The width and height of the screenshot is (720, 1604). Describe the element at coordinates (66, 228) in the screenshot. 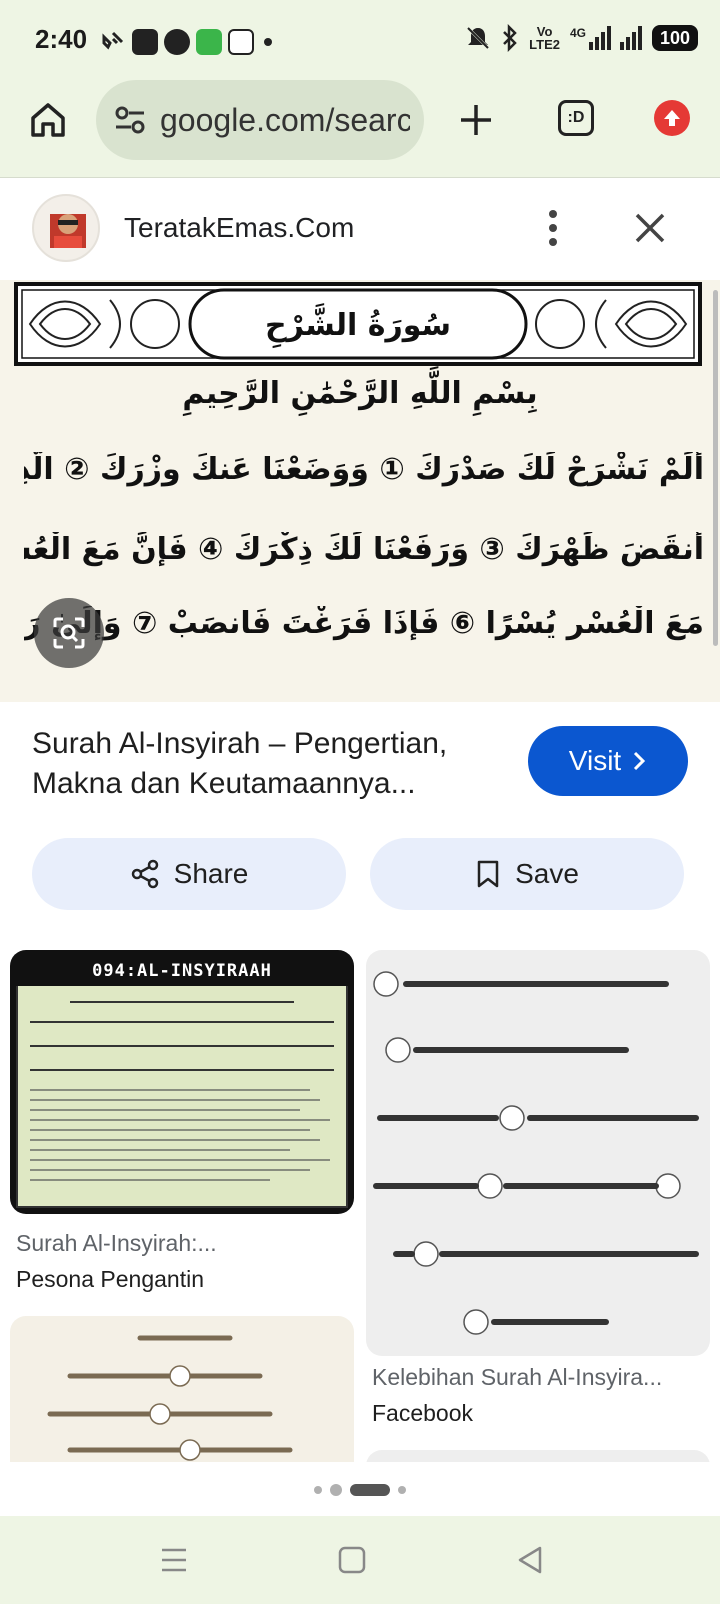

I see `source-avatar` at that location.